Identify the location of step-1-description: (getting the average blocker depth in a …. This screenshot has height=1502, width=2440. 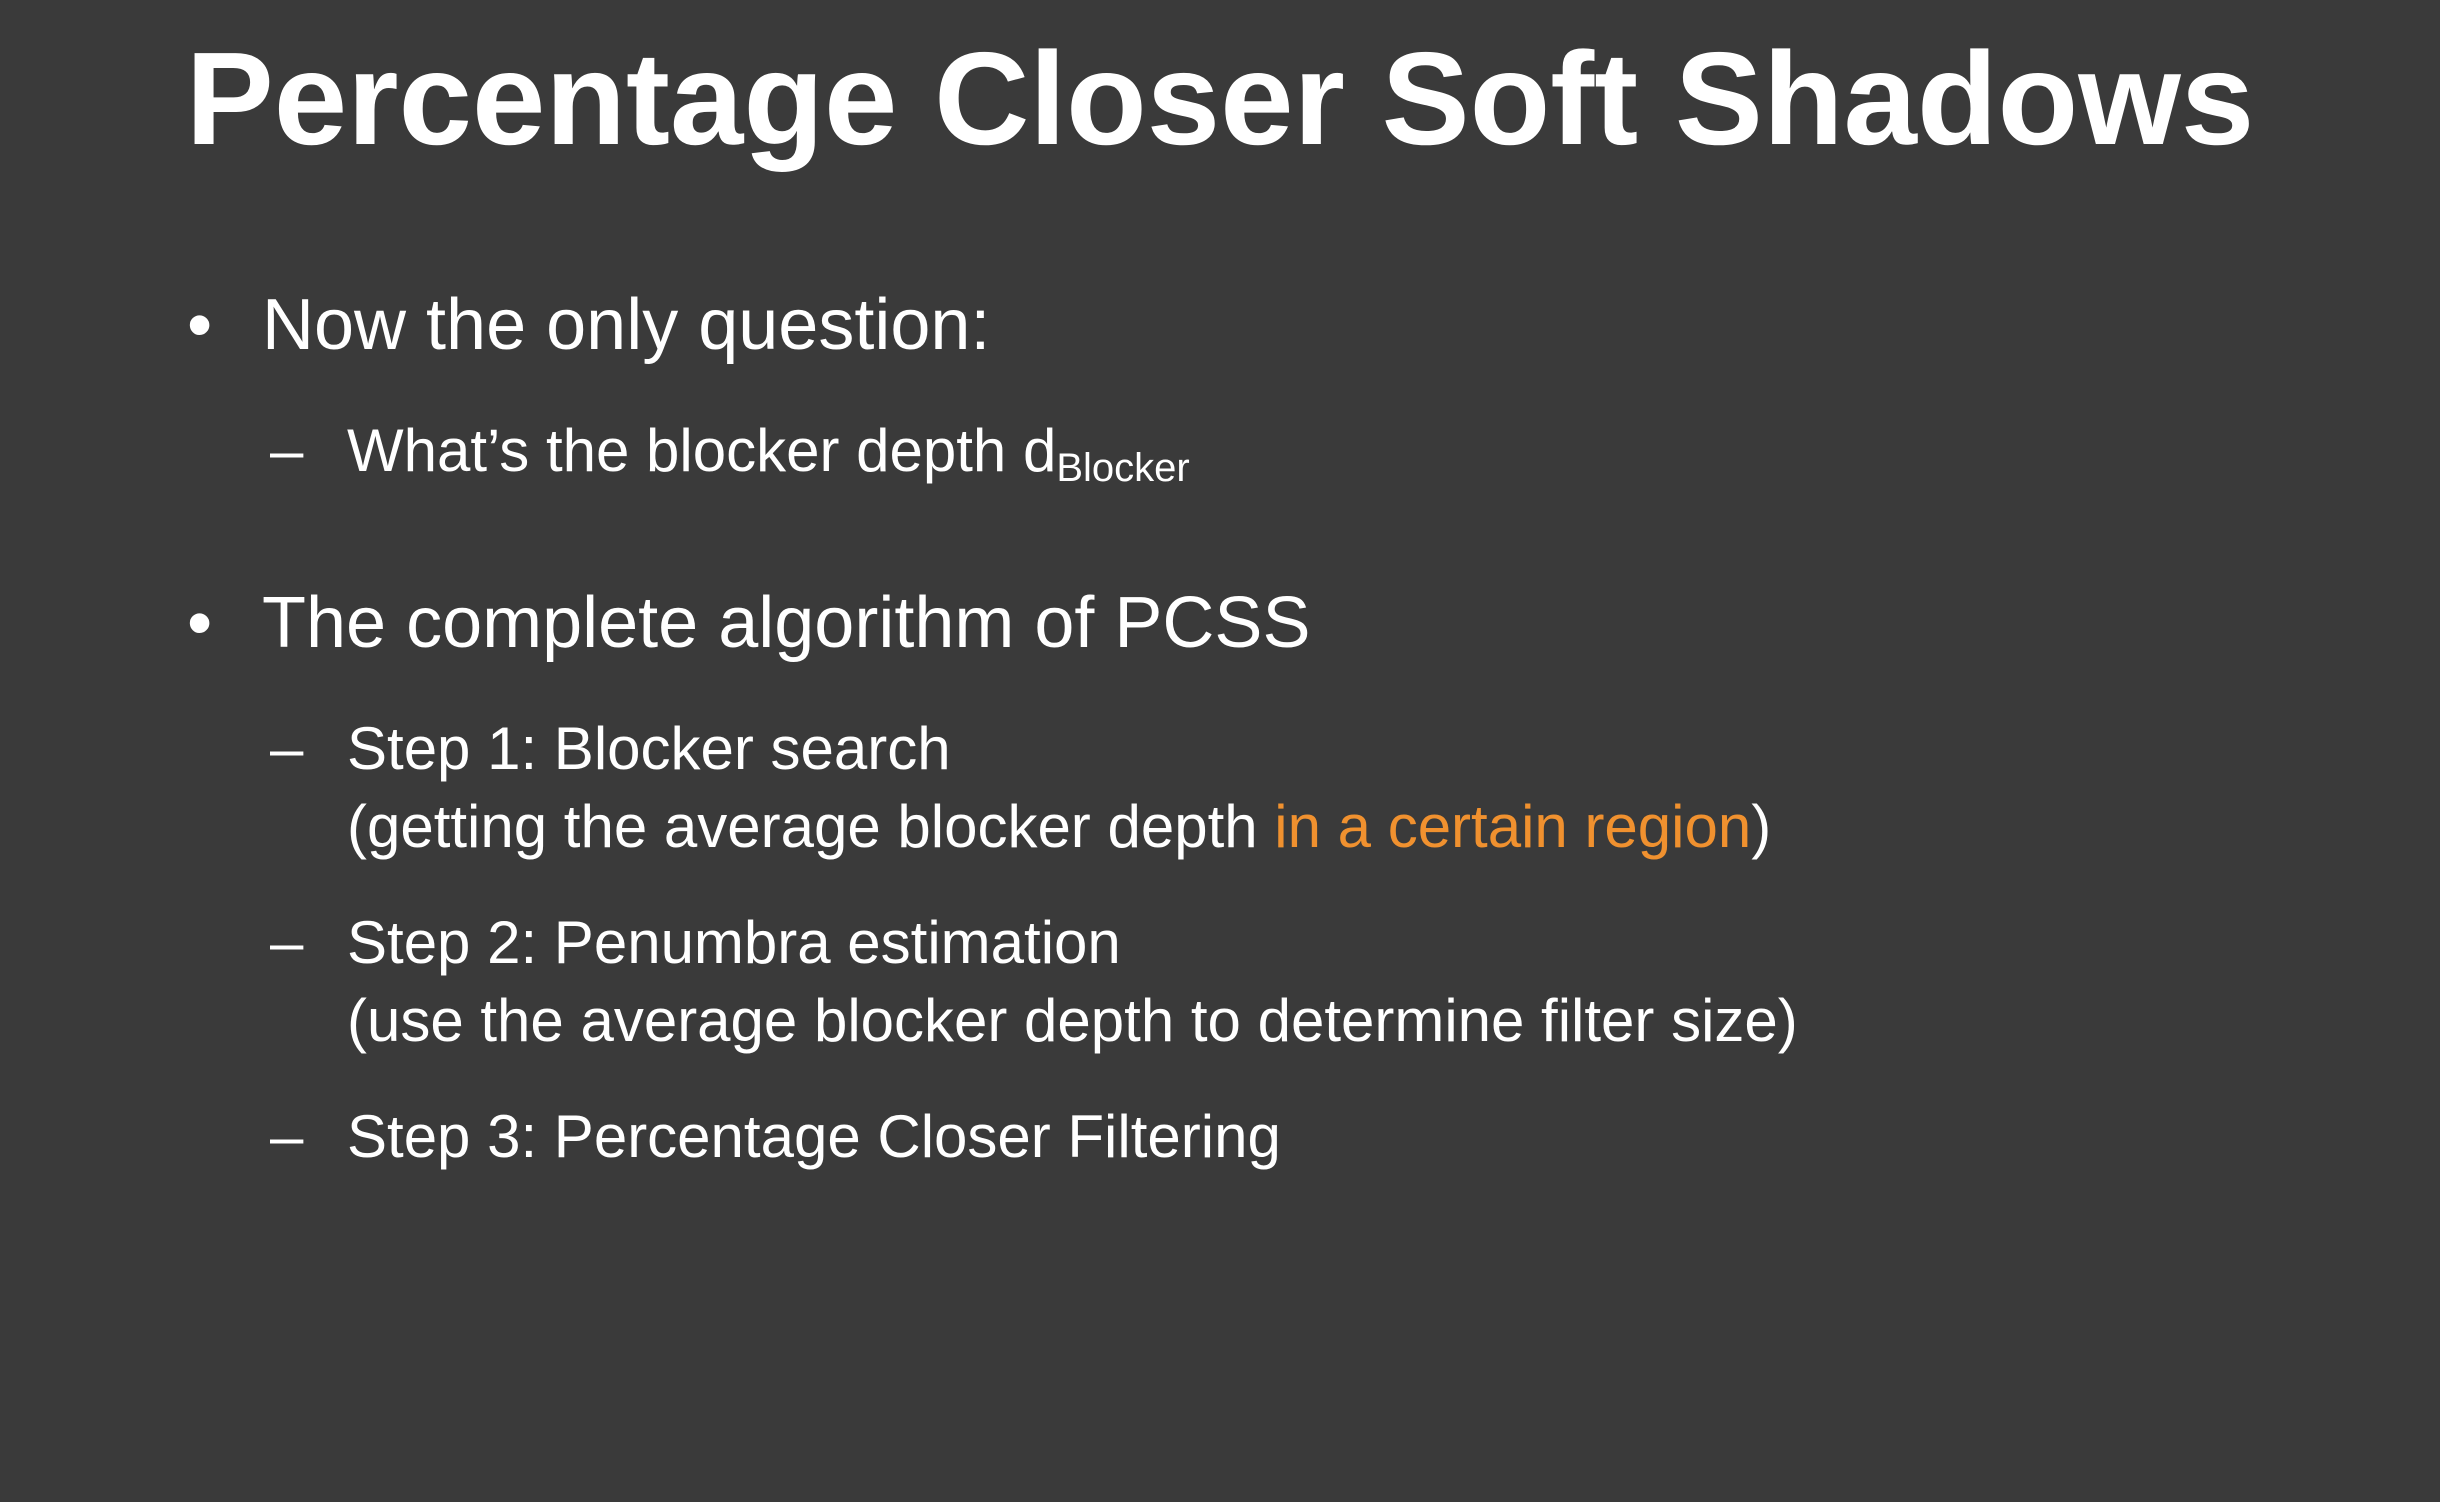
(1059, 827).